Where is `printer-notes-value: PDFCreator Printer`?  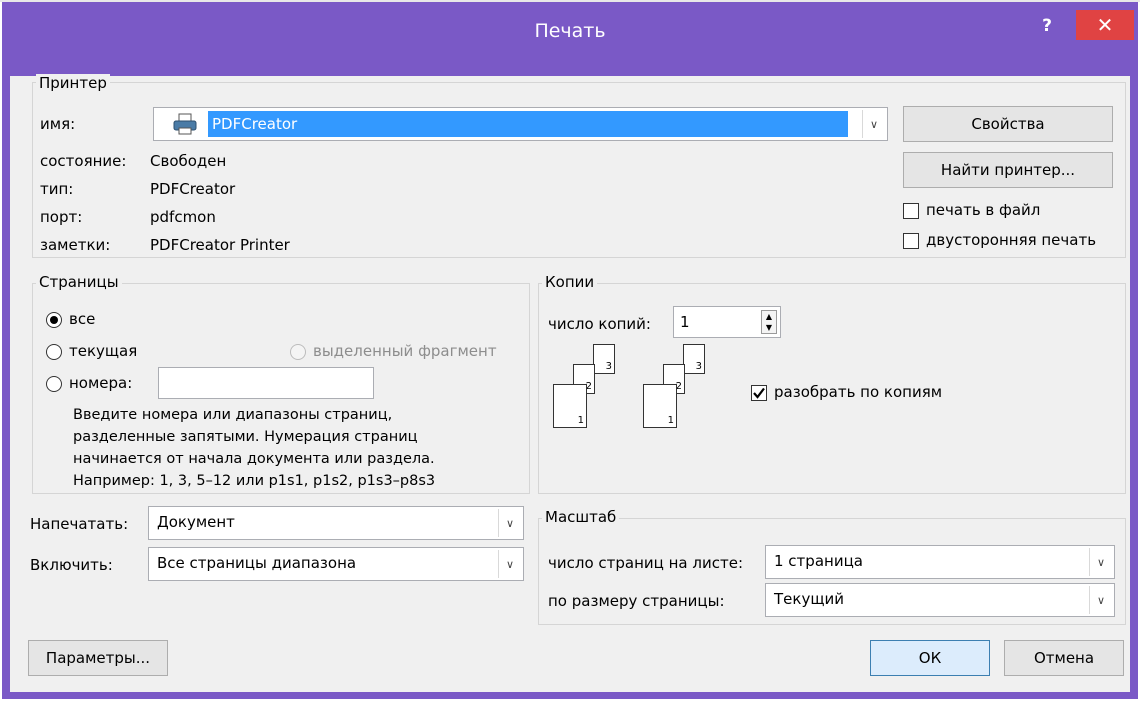
printer-notes-value: PDFCreator Printer is located at coordinates (220, 245).